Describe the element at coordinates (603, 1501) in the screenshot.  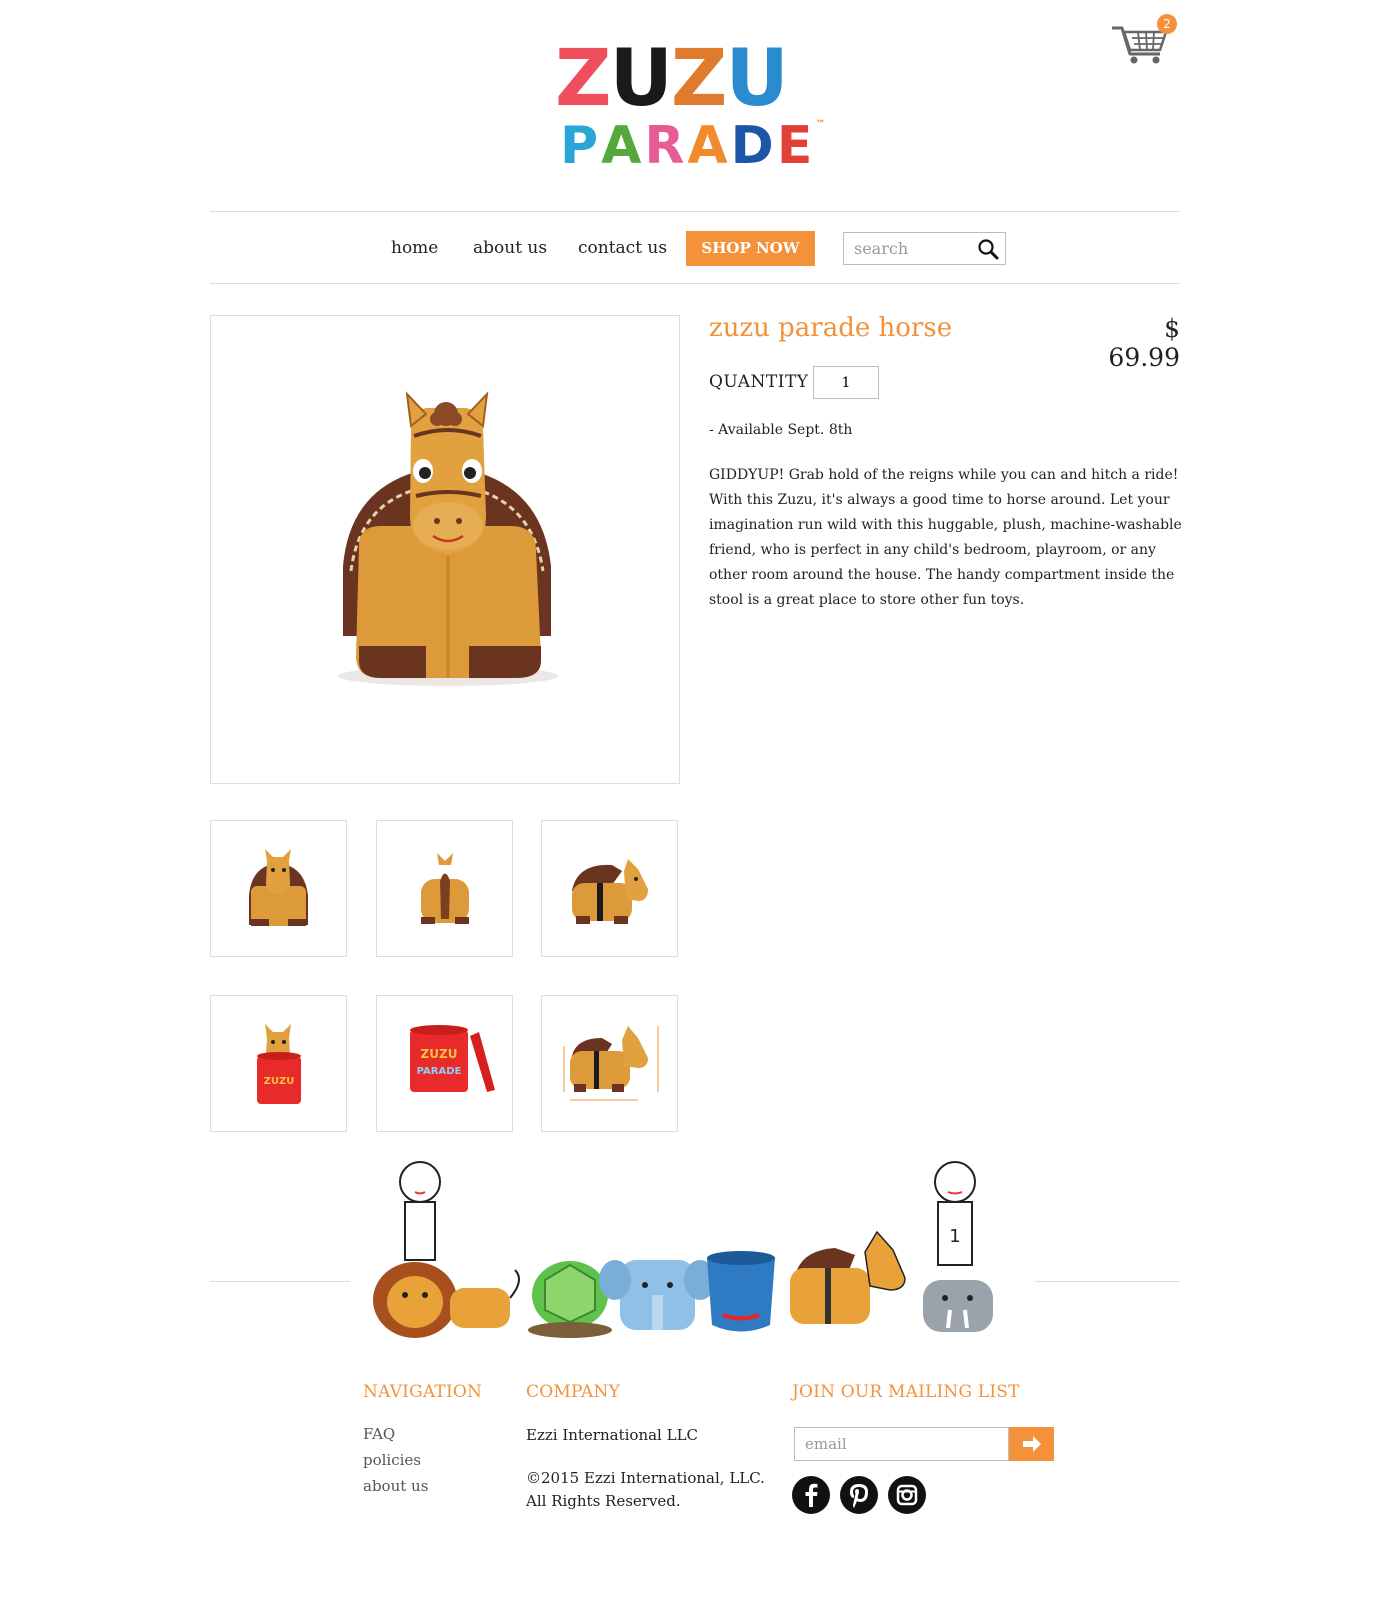
I see `footer-rights: All Rights Reserved.` at that location.